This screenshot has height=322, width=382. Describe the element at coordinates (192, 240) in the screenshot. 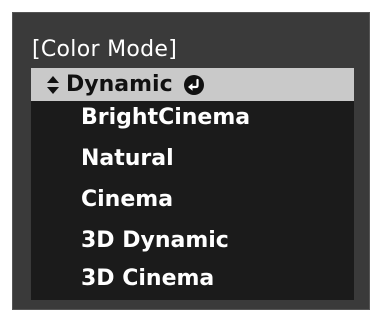

I see `list-item-3d-dynamic: 3D Dynamic` at that location.